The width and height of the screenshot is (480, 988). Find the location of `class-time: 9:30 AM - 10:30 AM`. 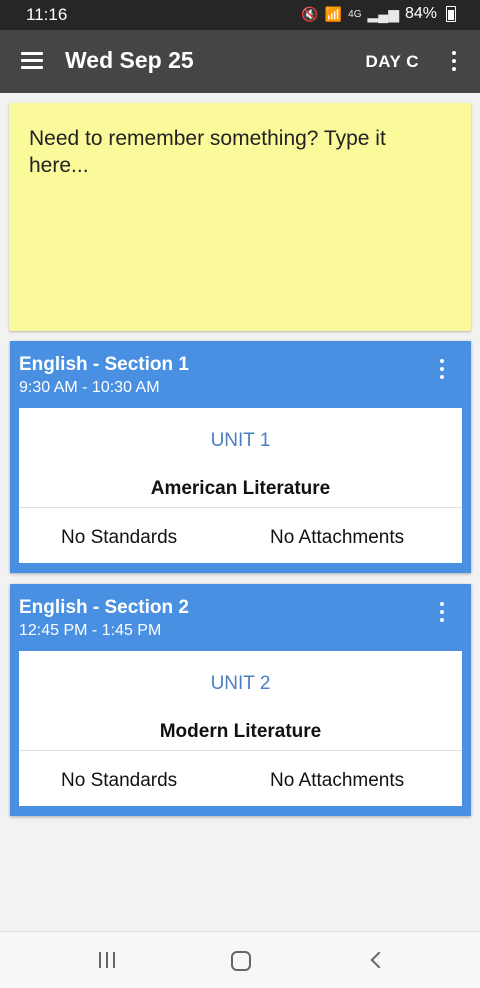

class-time: 9:30 AM - 10:30 AM is located at coordinates (89, 387).